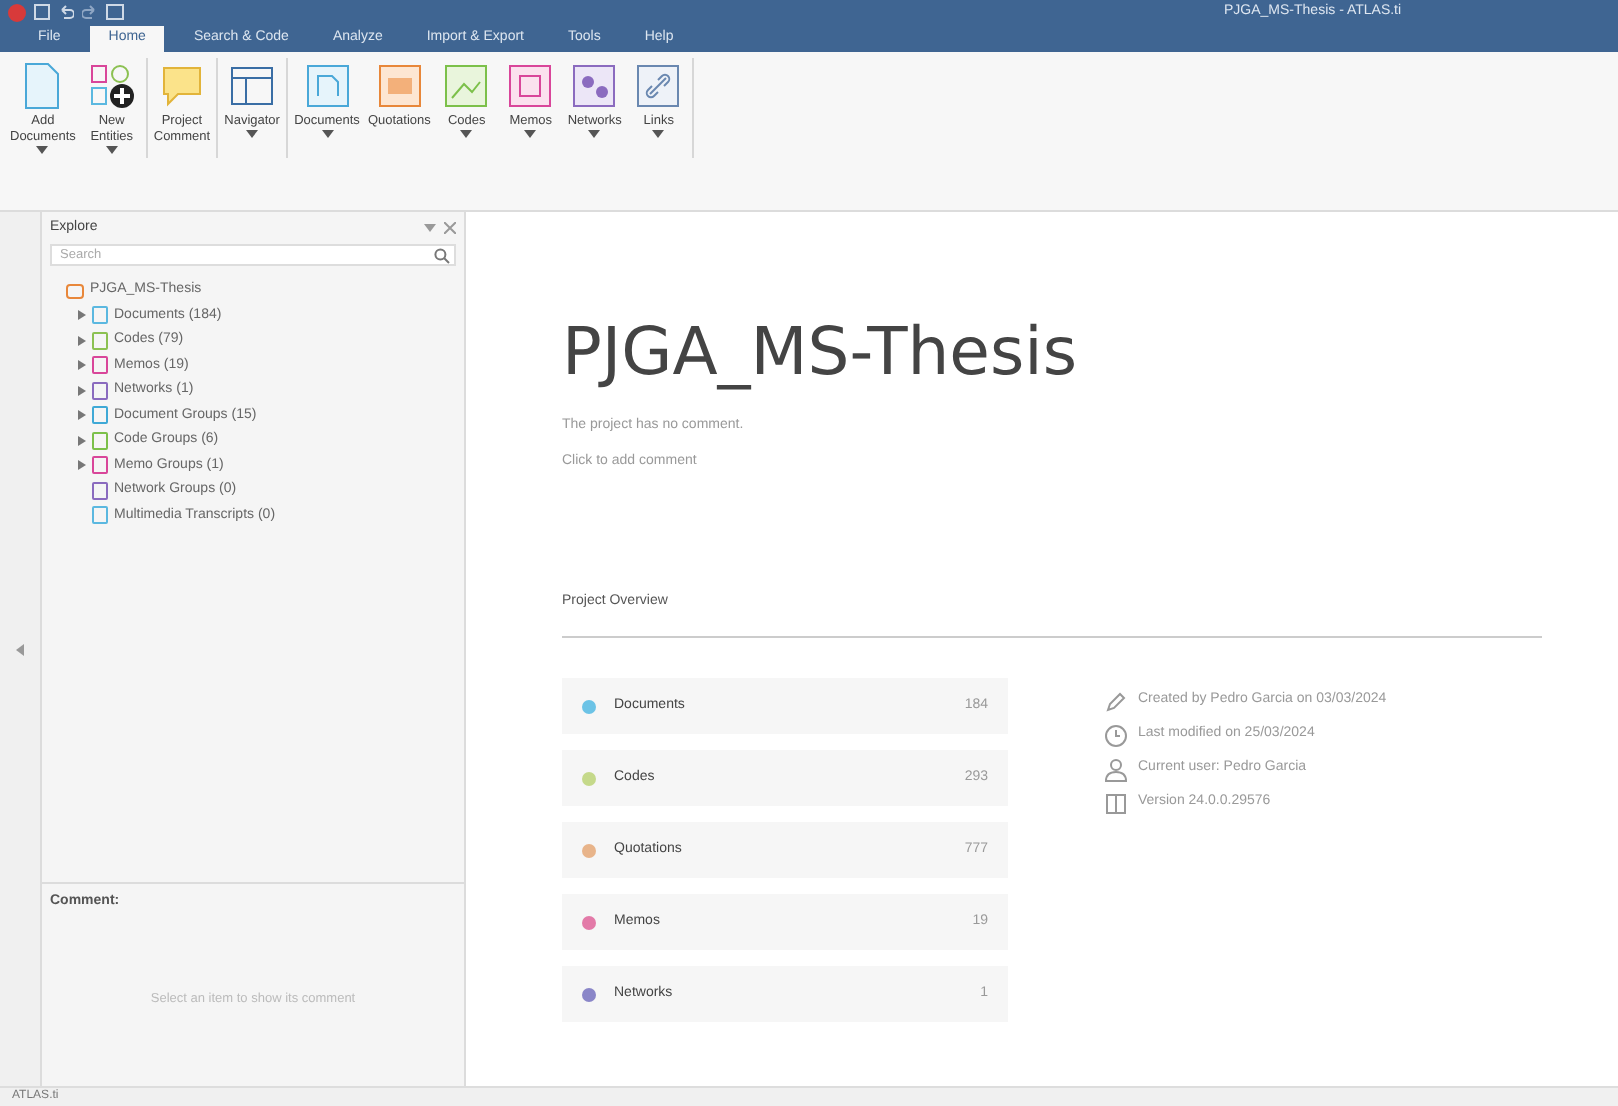  I want to click on collapse-arrow-icon, so click(20, 649).